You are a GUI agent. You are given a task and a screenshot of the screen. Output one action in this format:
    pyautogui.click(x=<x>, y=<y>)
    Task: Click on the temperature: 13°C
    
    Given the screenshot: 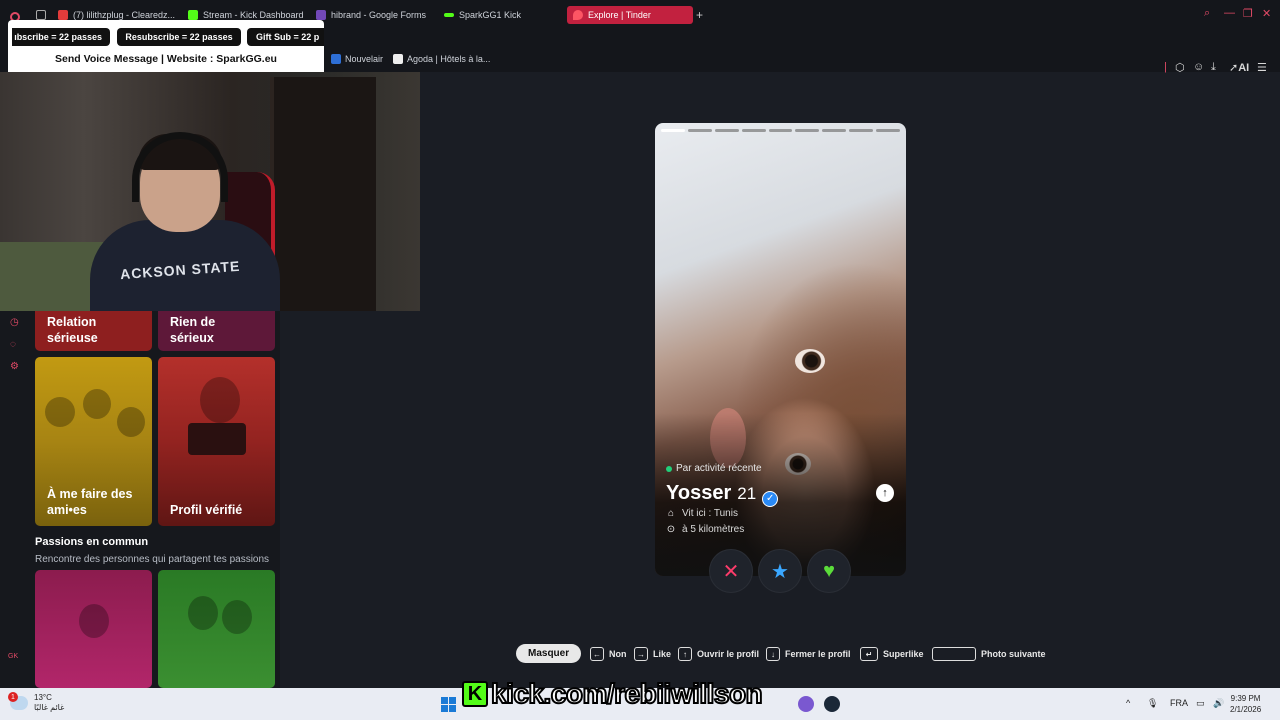 What is the action you would take?
    pyautogui.click(x=43, y=697)
    